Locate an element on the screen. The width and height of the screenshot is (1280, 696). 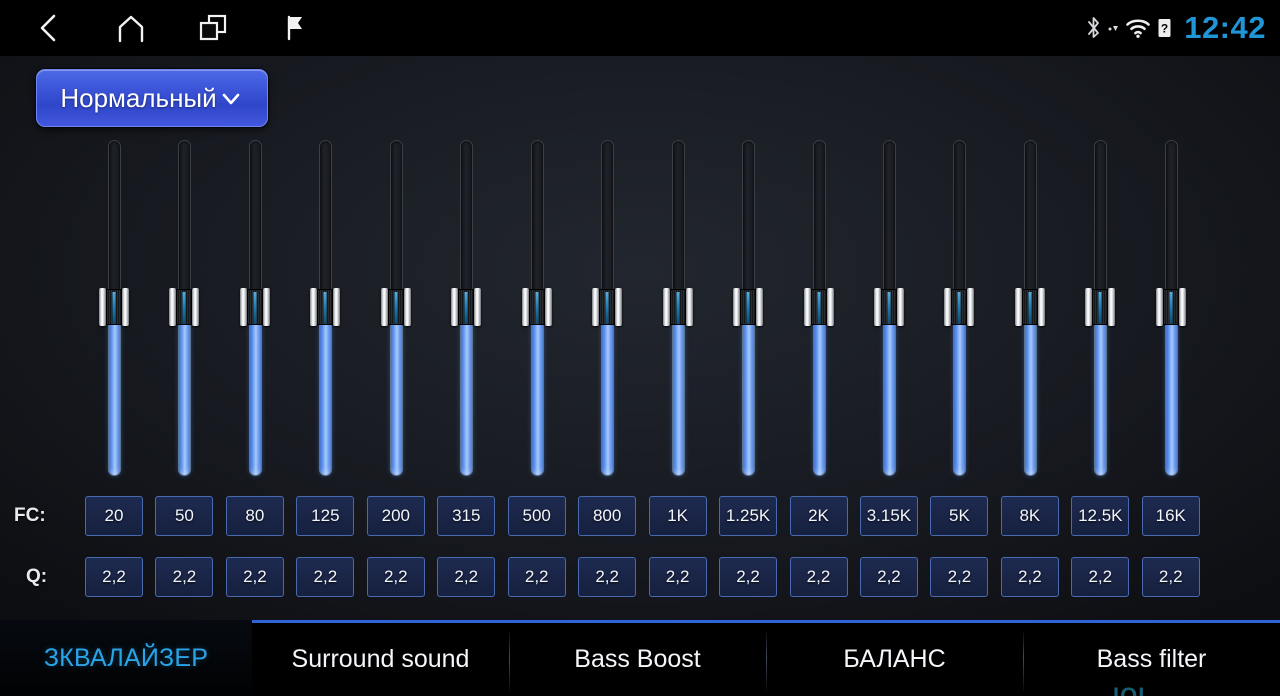
fc-value-cell: 500 is located at coordinates (536, 516).